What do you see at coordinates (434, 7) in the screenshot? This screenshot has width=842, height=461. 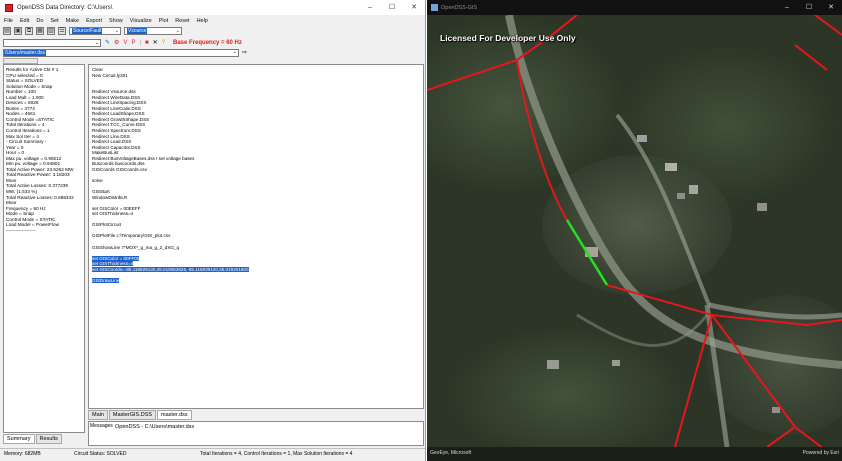 I see `map-app-icon` at bounding box center [434, 7].